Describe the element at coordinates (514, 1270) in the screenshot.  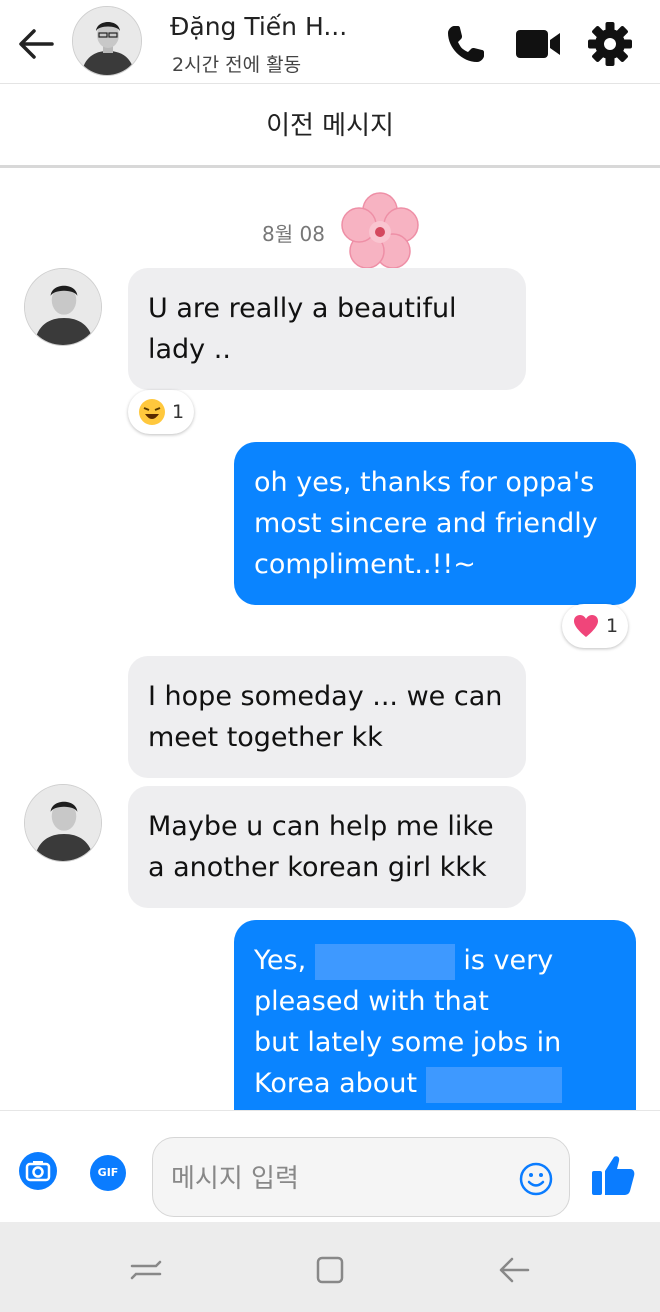
I see `back-nav-icon` at that location.